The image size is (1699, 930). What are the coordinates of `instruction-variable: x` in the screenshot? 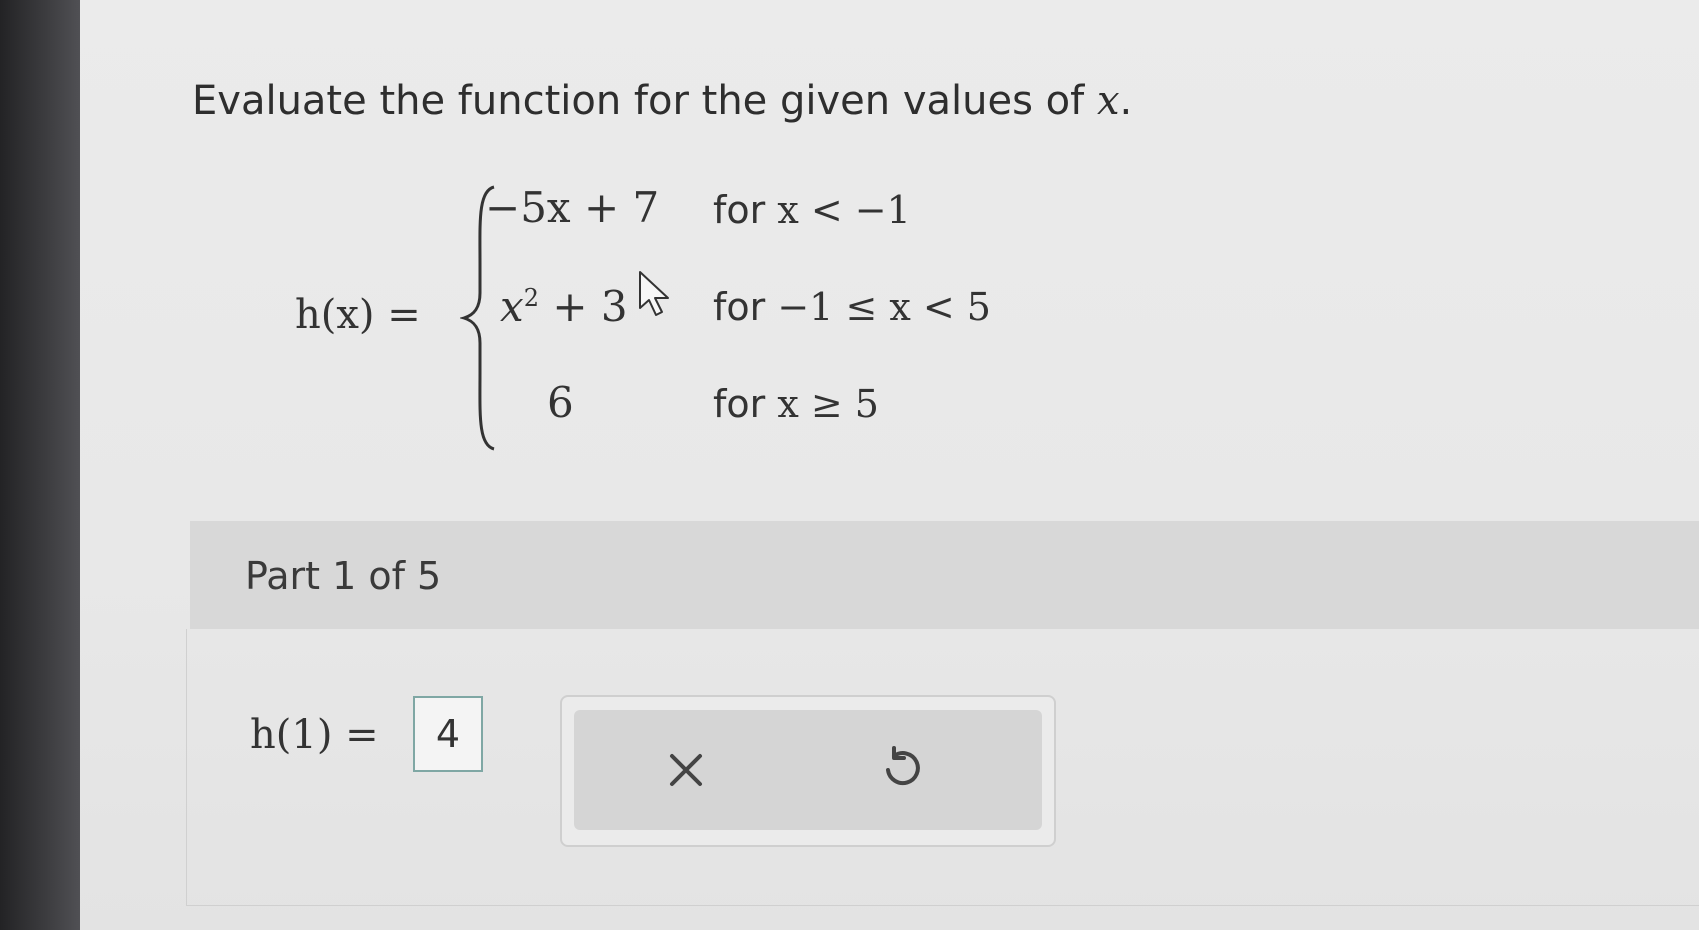 It's located at (1108, 101).